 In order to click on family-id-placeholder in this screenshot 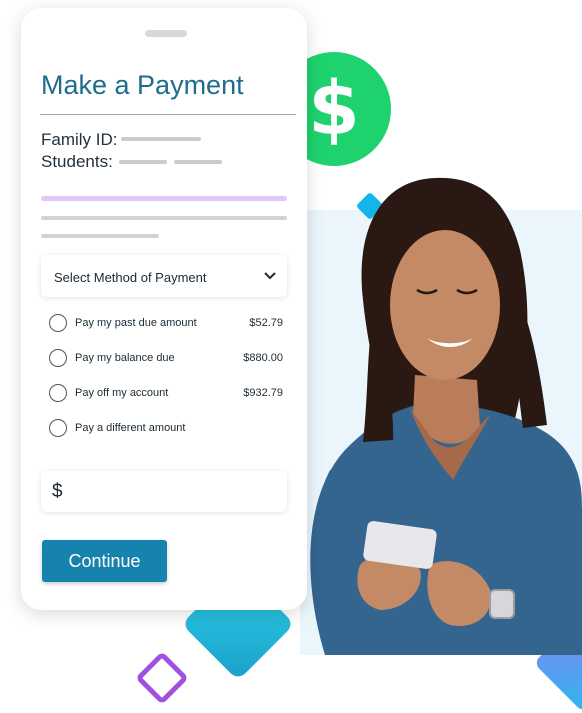, I will do `click(161, 139)`.